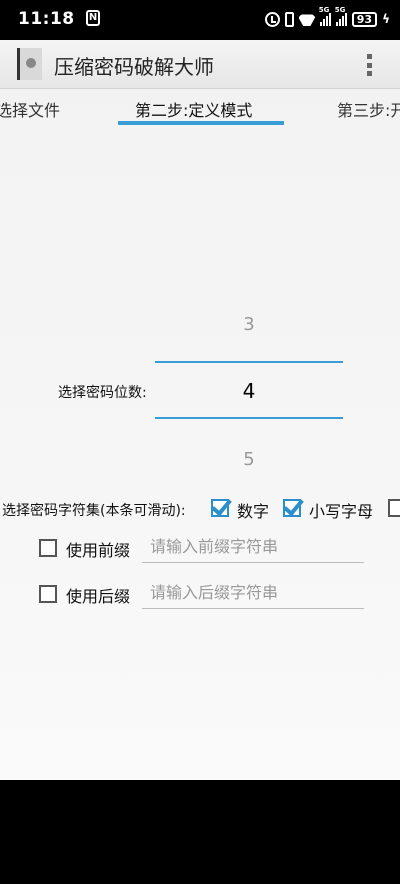 The width and height of the screenshot is (400, 884). I want to click on app-title: 压缩密码破解大师, so click(134, 67).